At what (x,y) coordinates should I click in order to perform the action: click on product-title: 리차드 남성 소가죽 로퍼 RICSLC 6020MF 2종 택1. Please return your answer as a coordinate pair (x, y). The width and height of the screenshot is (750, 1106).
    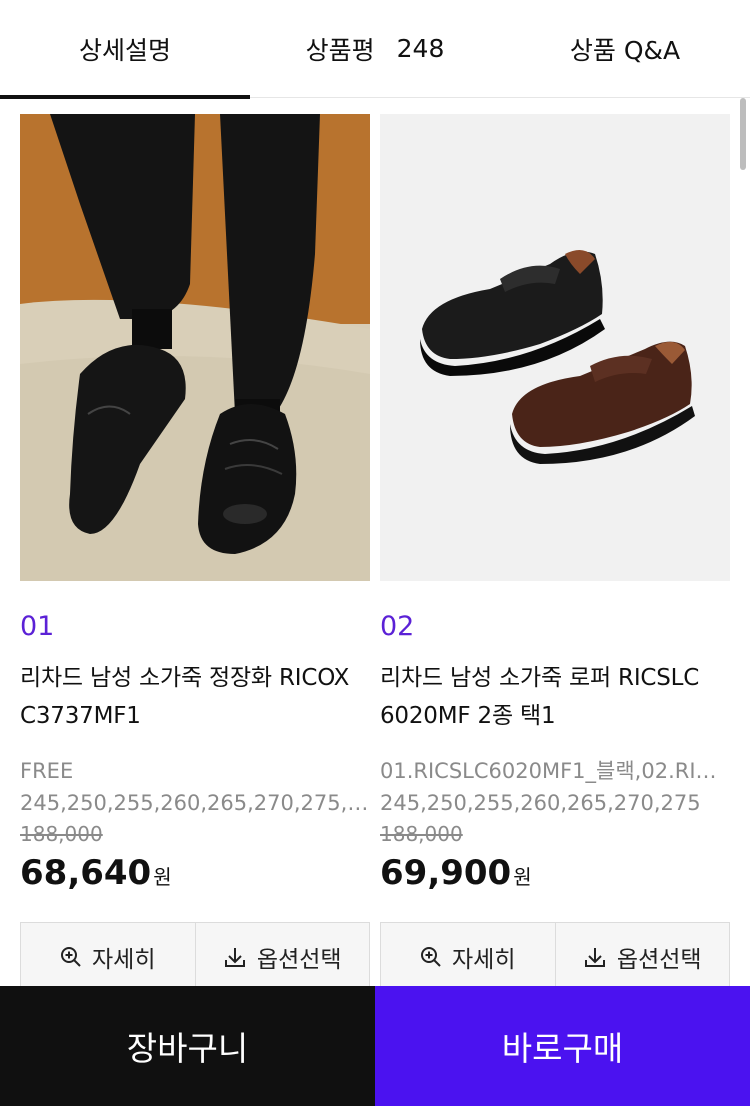
    Looking at the image, I should click on (555, 697).